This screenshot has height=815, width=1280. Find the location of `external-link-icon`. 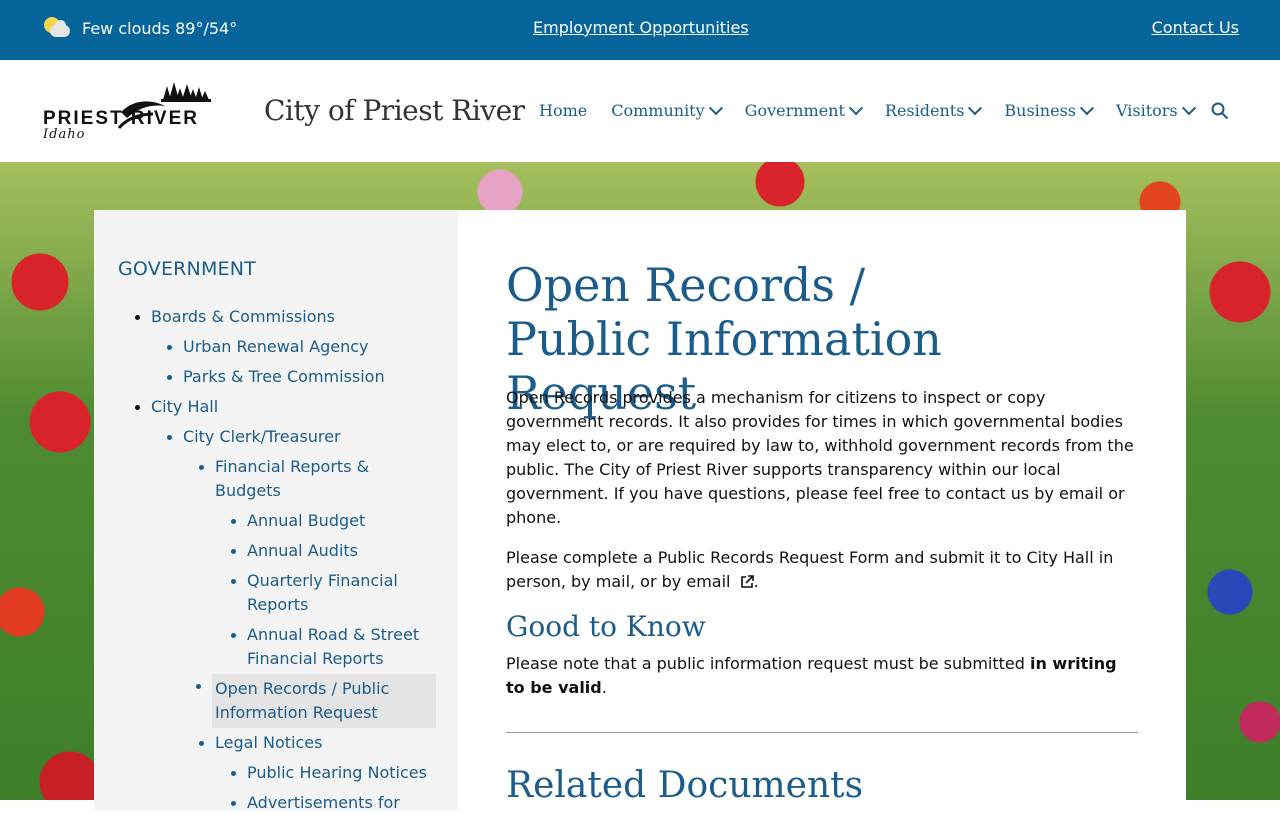

external-link-icon is located at coordinates (747, 580).